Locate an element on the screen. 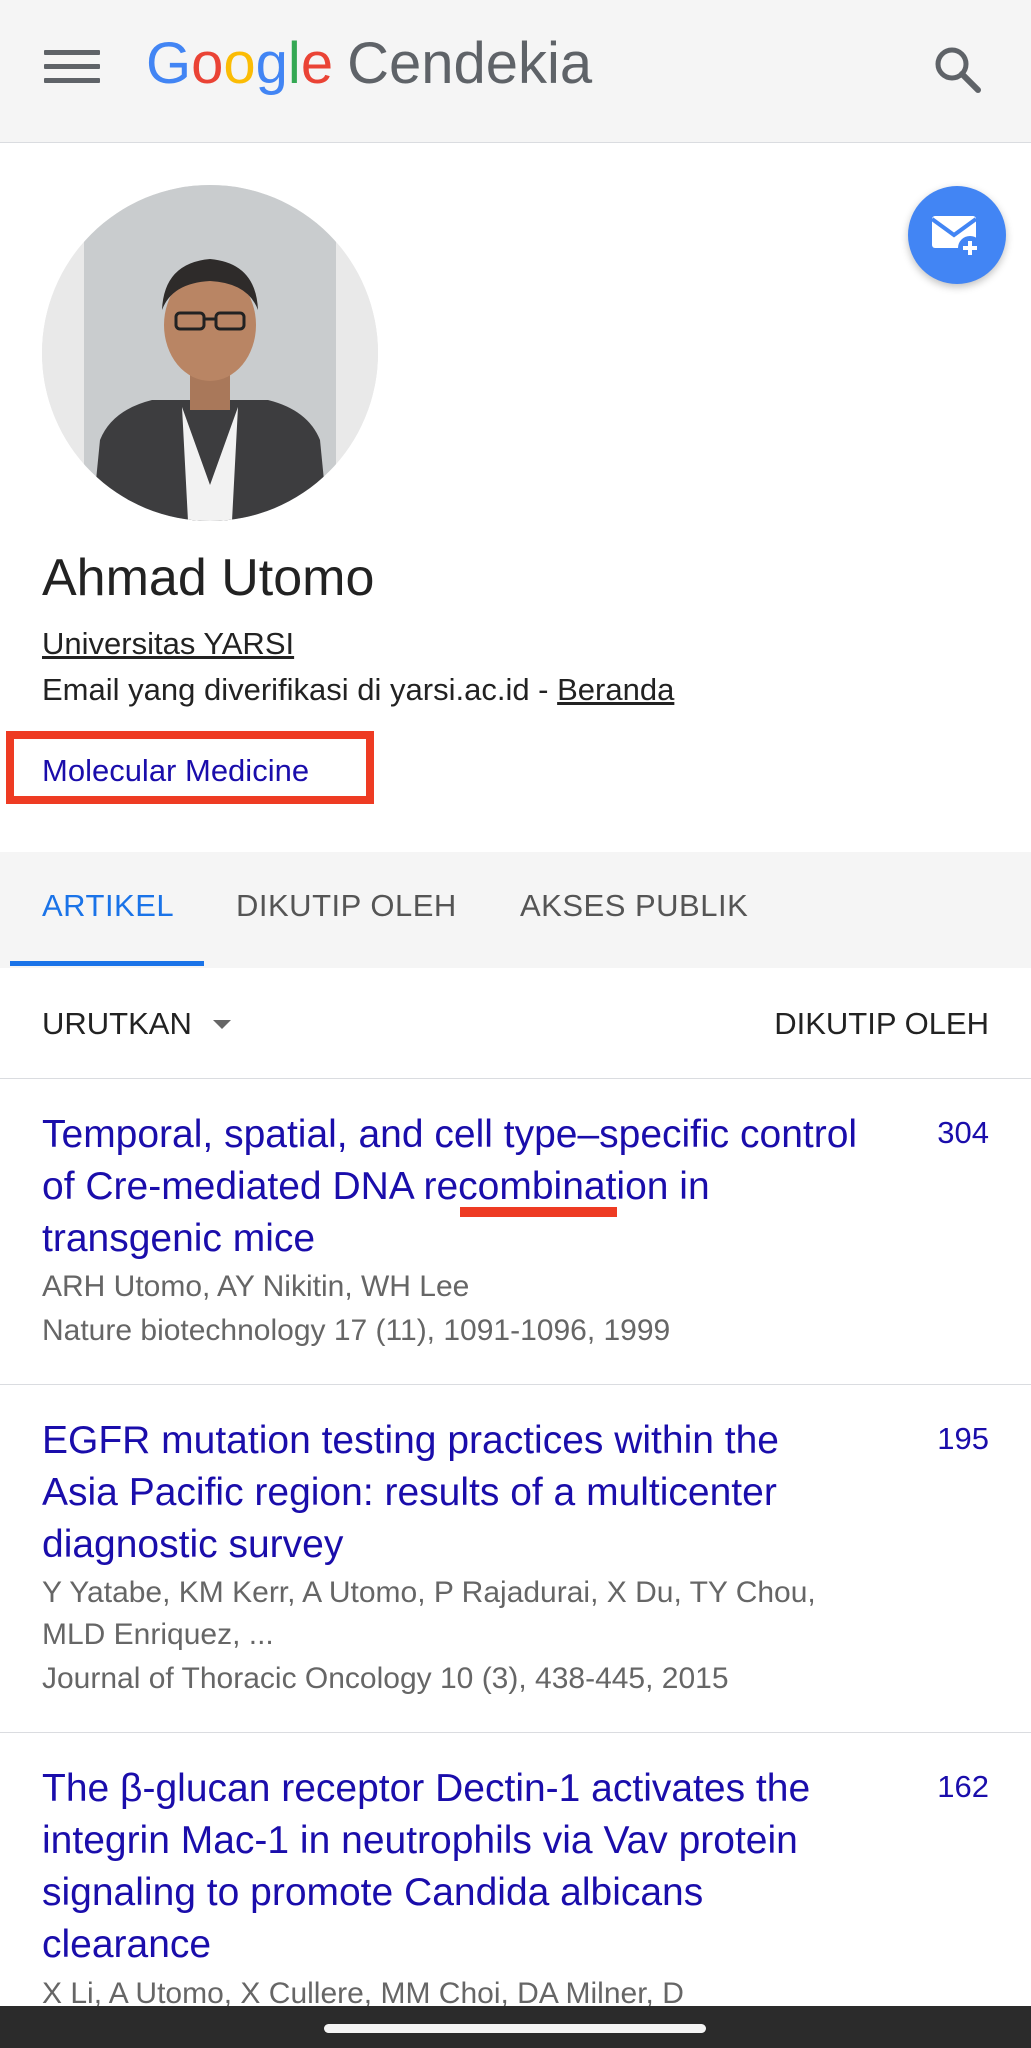  follow-button is located at coordinates (957, 235).